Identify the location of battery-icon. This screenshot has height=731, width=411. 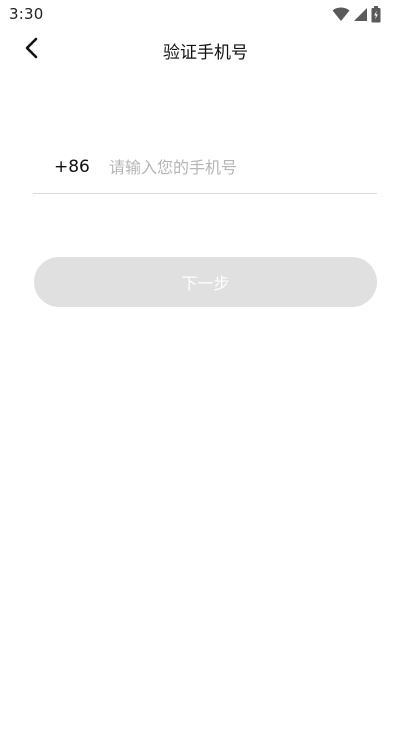
(376, 14).